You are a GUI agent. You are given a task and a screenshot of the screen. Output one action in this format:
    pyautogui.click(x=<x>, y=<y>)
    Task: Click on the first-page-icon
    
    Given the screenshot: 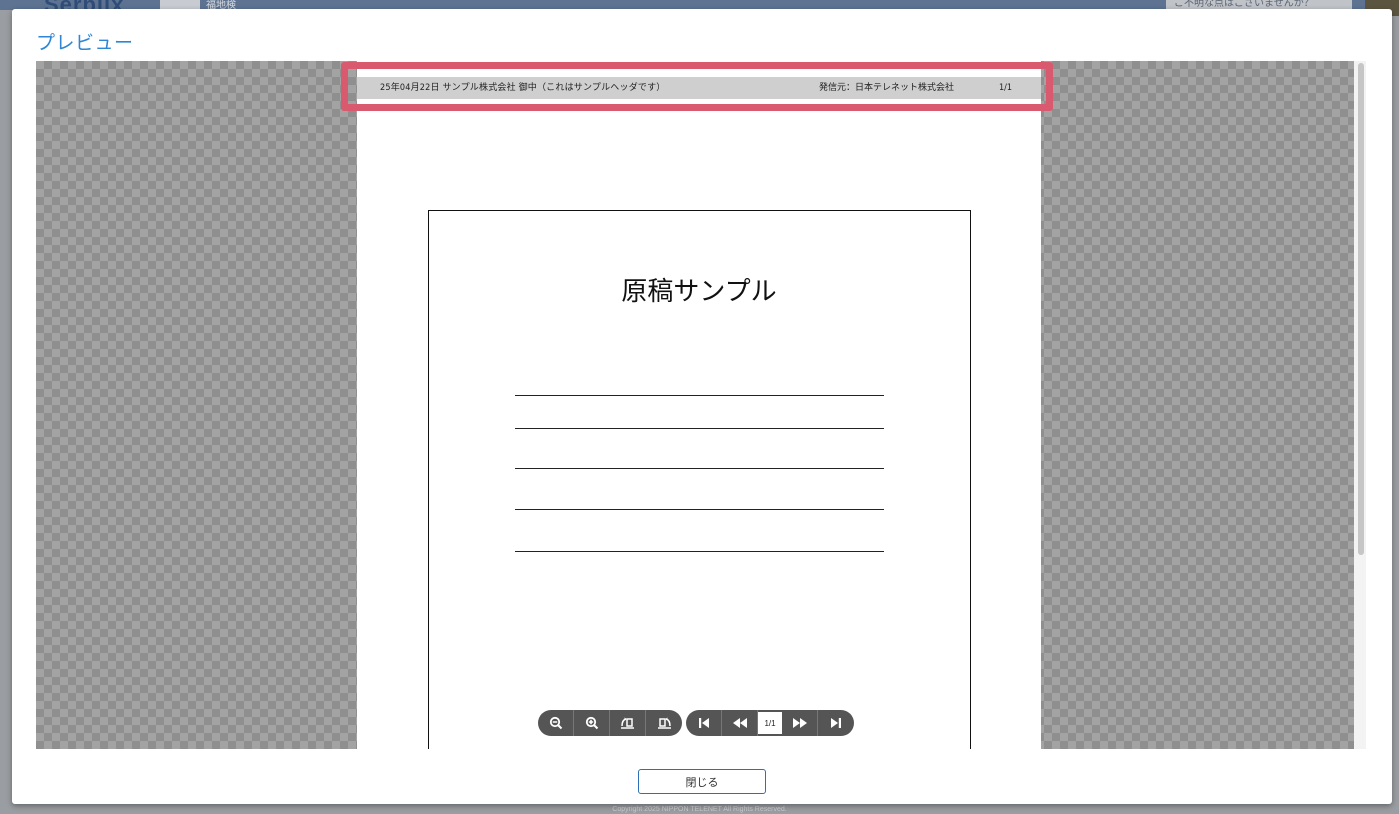 What is the action you would take?
    pyautogui.click(x=703, y=723)
    